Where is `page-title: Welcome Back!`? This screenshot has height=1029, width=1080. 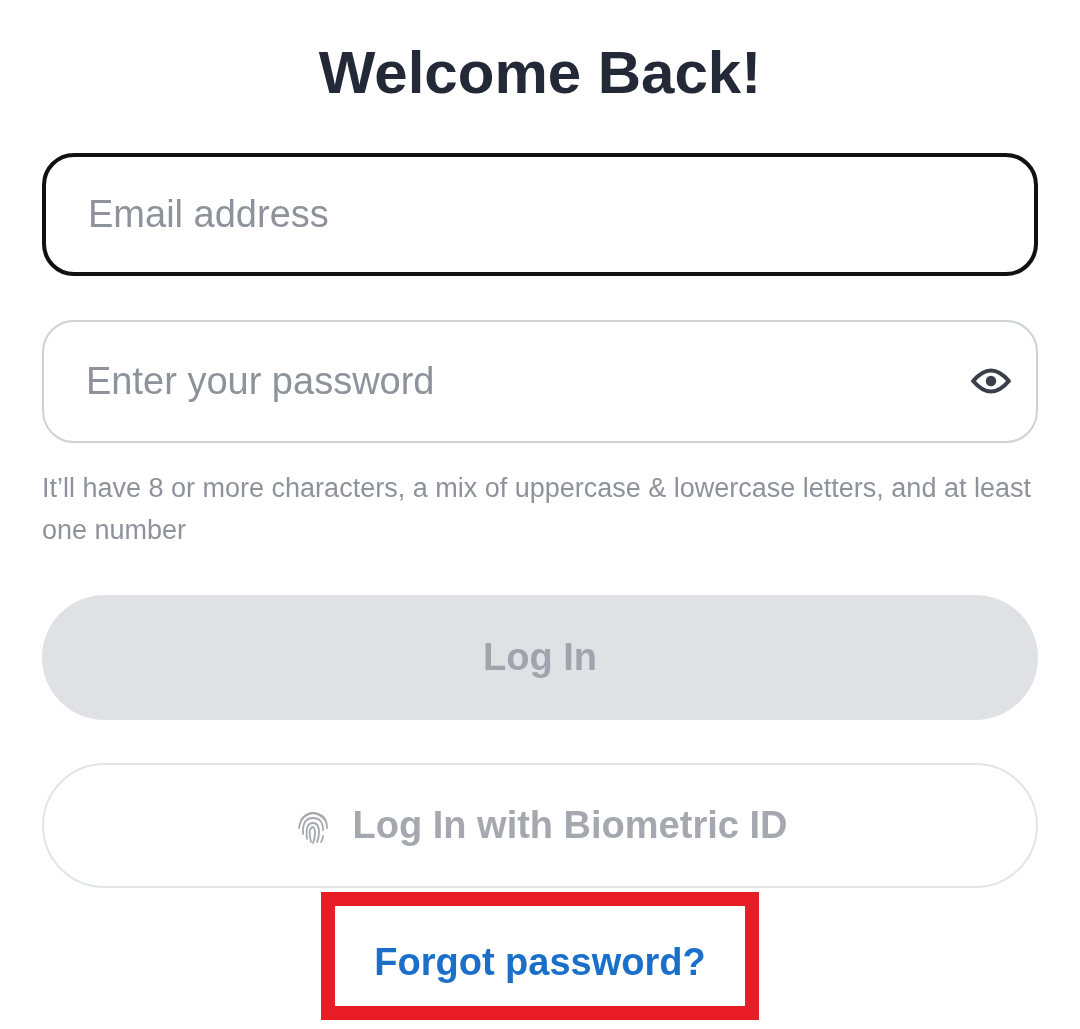 page-title: Welcome Back! is located at coordinates (540, 73).